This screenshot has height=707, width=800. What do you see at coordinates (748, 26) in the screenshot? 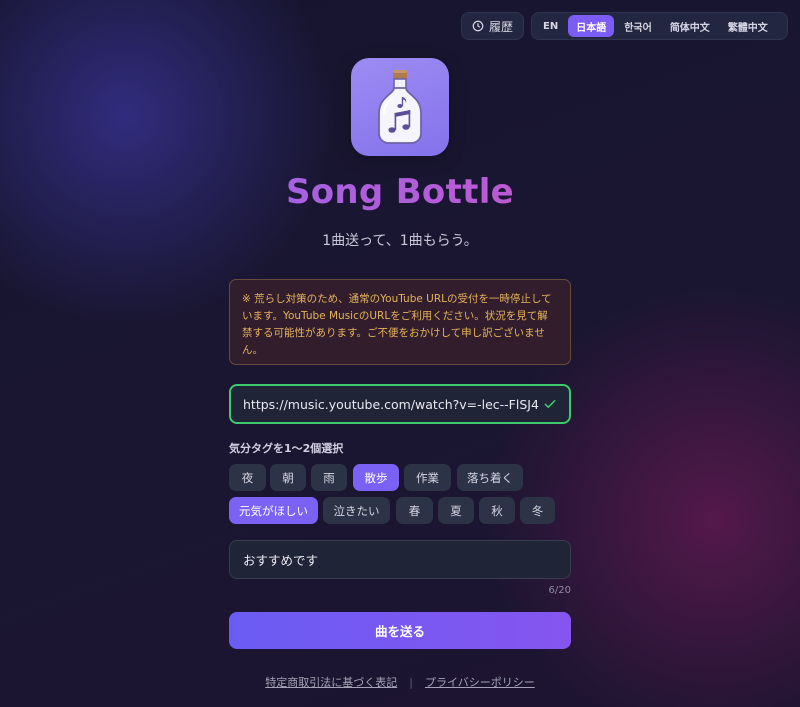
I see `lang-zh-hant-button: 繁體中文` at bounding box center [748, 26].